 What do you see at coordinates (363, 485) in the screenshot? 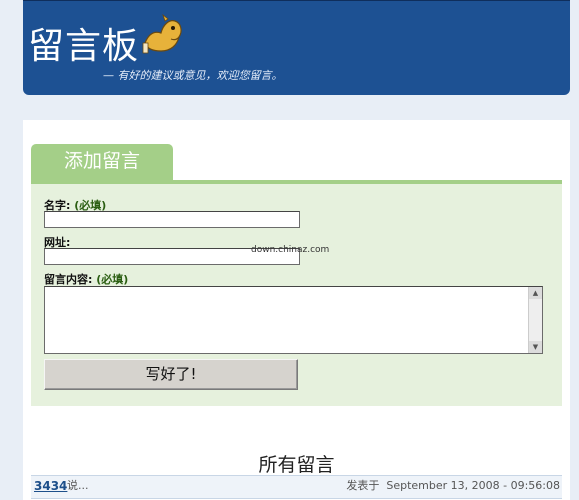
I see `entry-posted-prefix: 发表于` at bounding box center [363, 485].